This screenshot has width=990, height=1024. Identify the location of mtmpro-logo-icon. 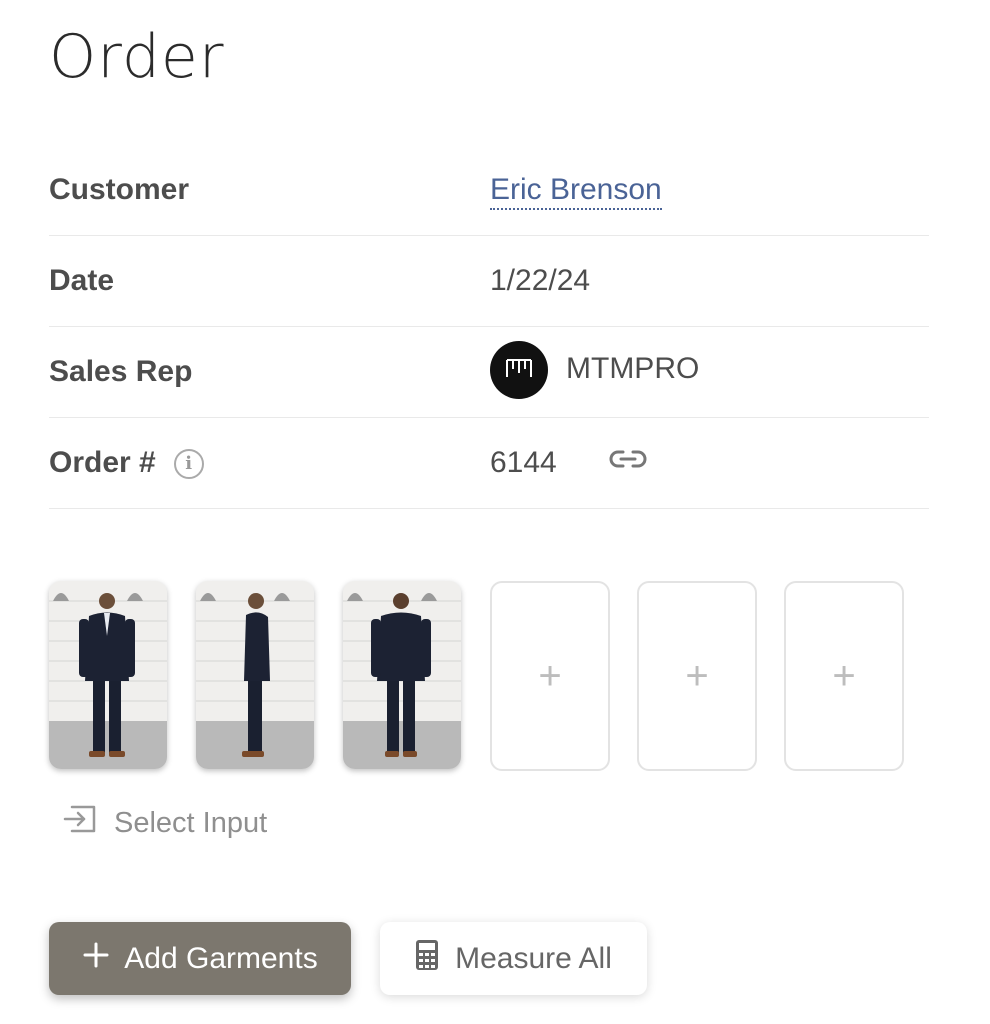
(519, 368).